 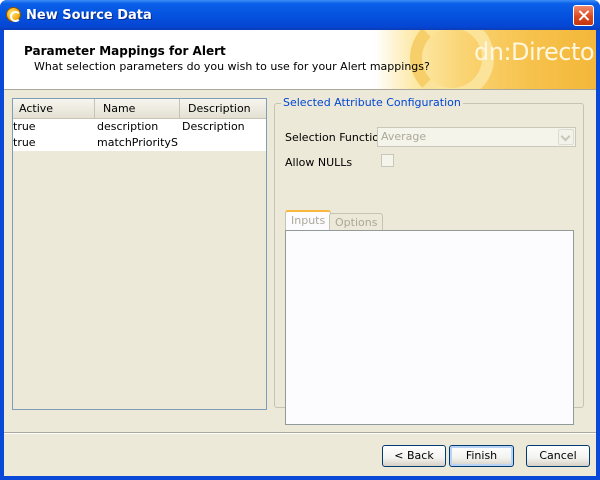 What do you see at coordinates (481, 456) in the screenshot?
I see `finish-button: Finish` at bounding box center [481, 456].